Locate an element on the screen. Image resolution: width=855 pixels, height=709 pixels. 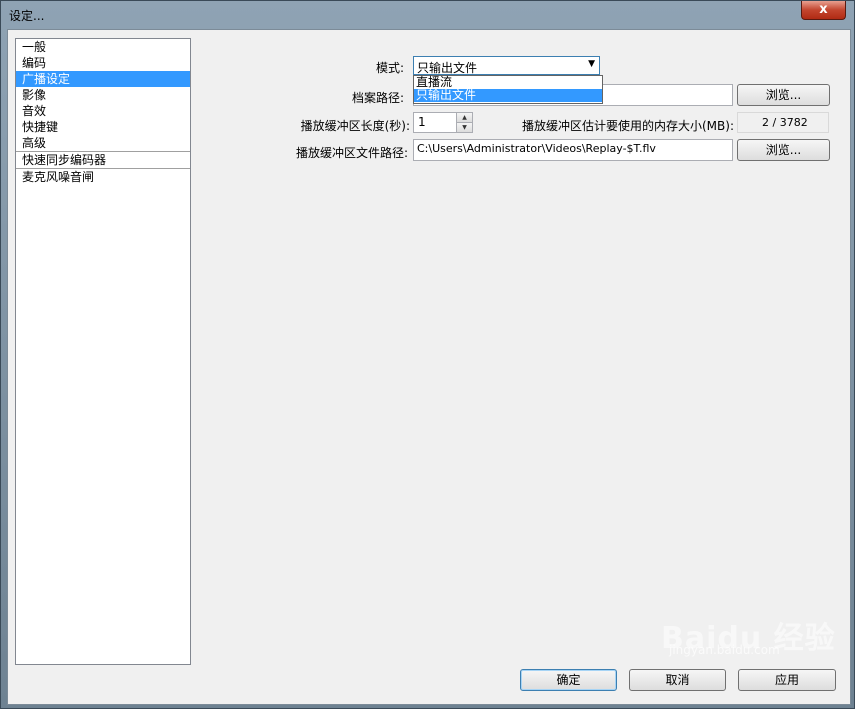
nav-item-hotkeys: 快捷键 is located at coordinates (103, 127).